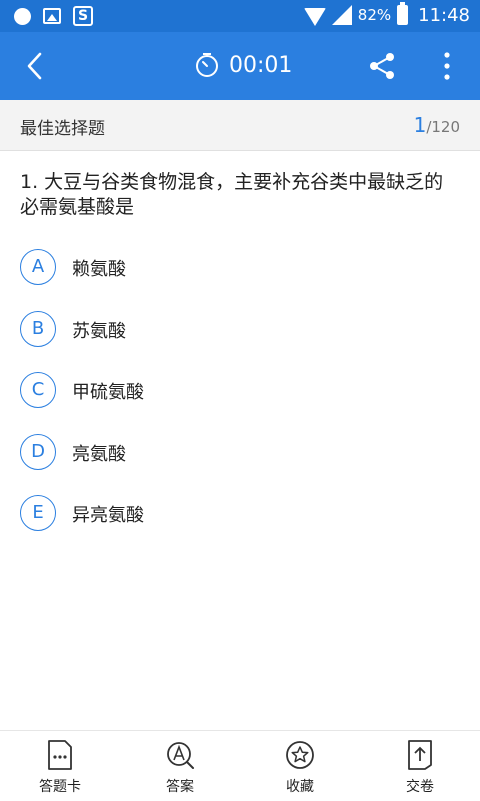  I want to click on option-a: A 赖氨酸, so click(240, 280).